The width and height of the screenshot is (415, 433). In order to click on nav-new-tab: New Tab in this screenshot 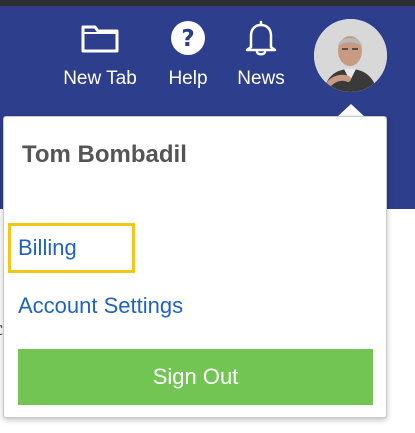, I will do `click(100, 55)`.